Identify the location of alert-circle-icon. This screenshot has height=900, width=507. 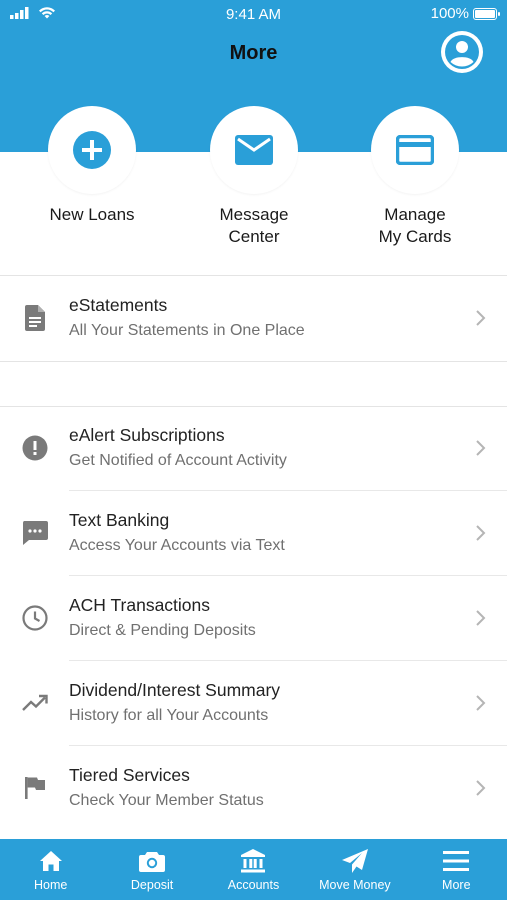
(35, 448).